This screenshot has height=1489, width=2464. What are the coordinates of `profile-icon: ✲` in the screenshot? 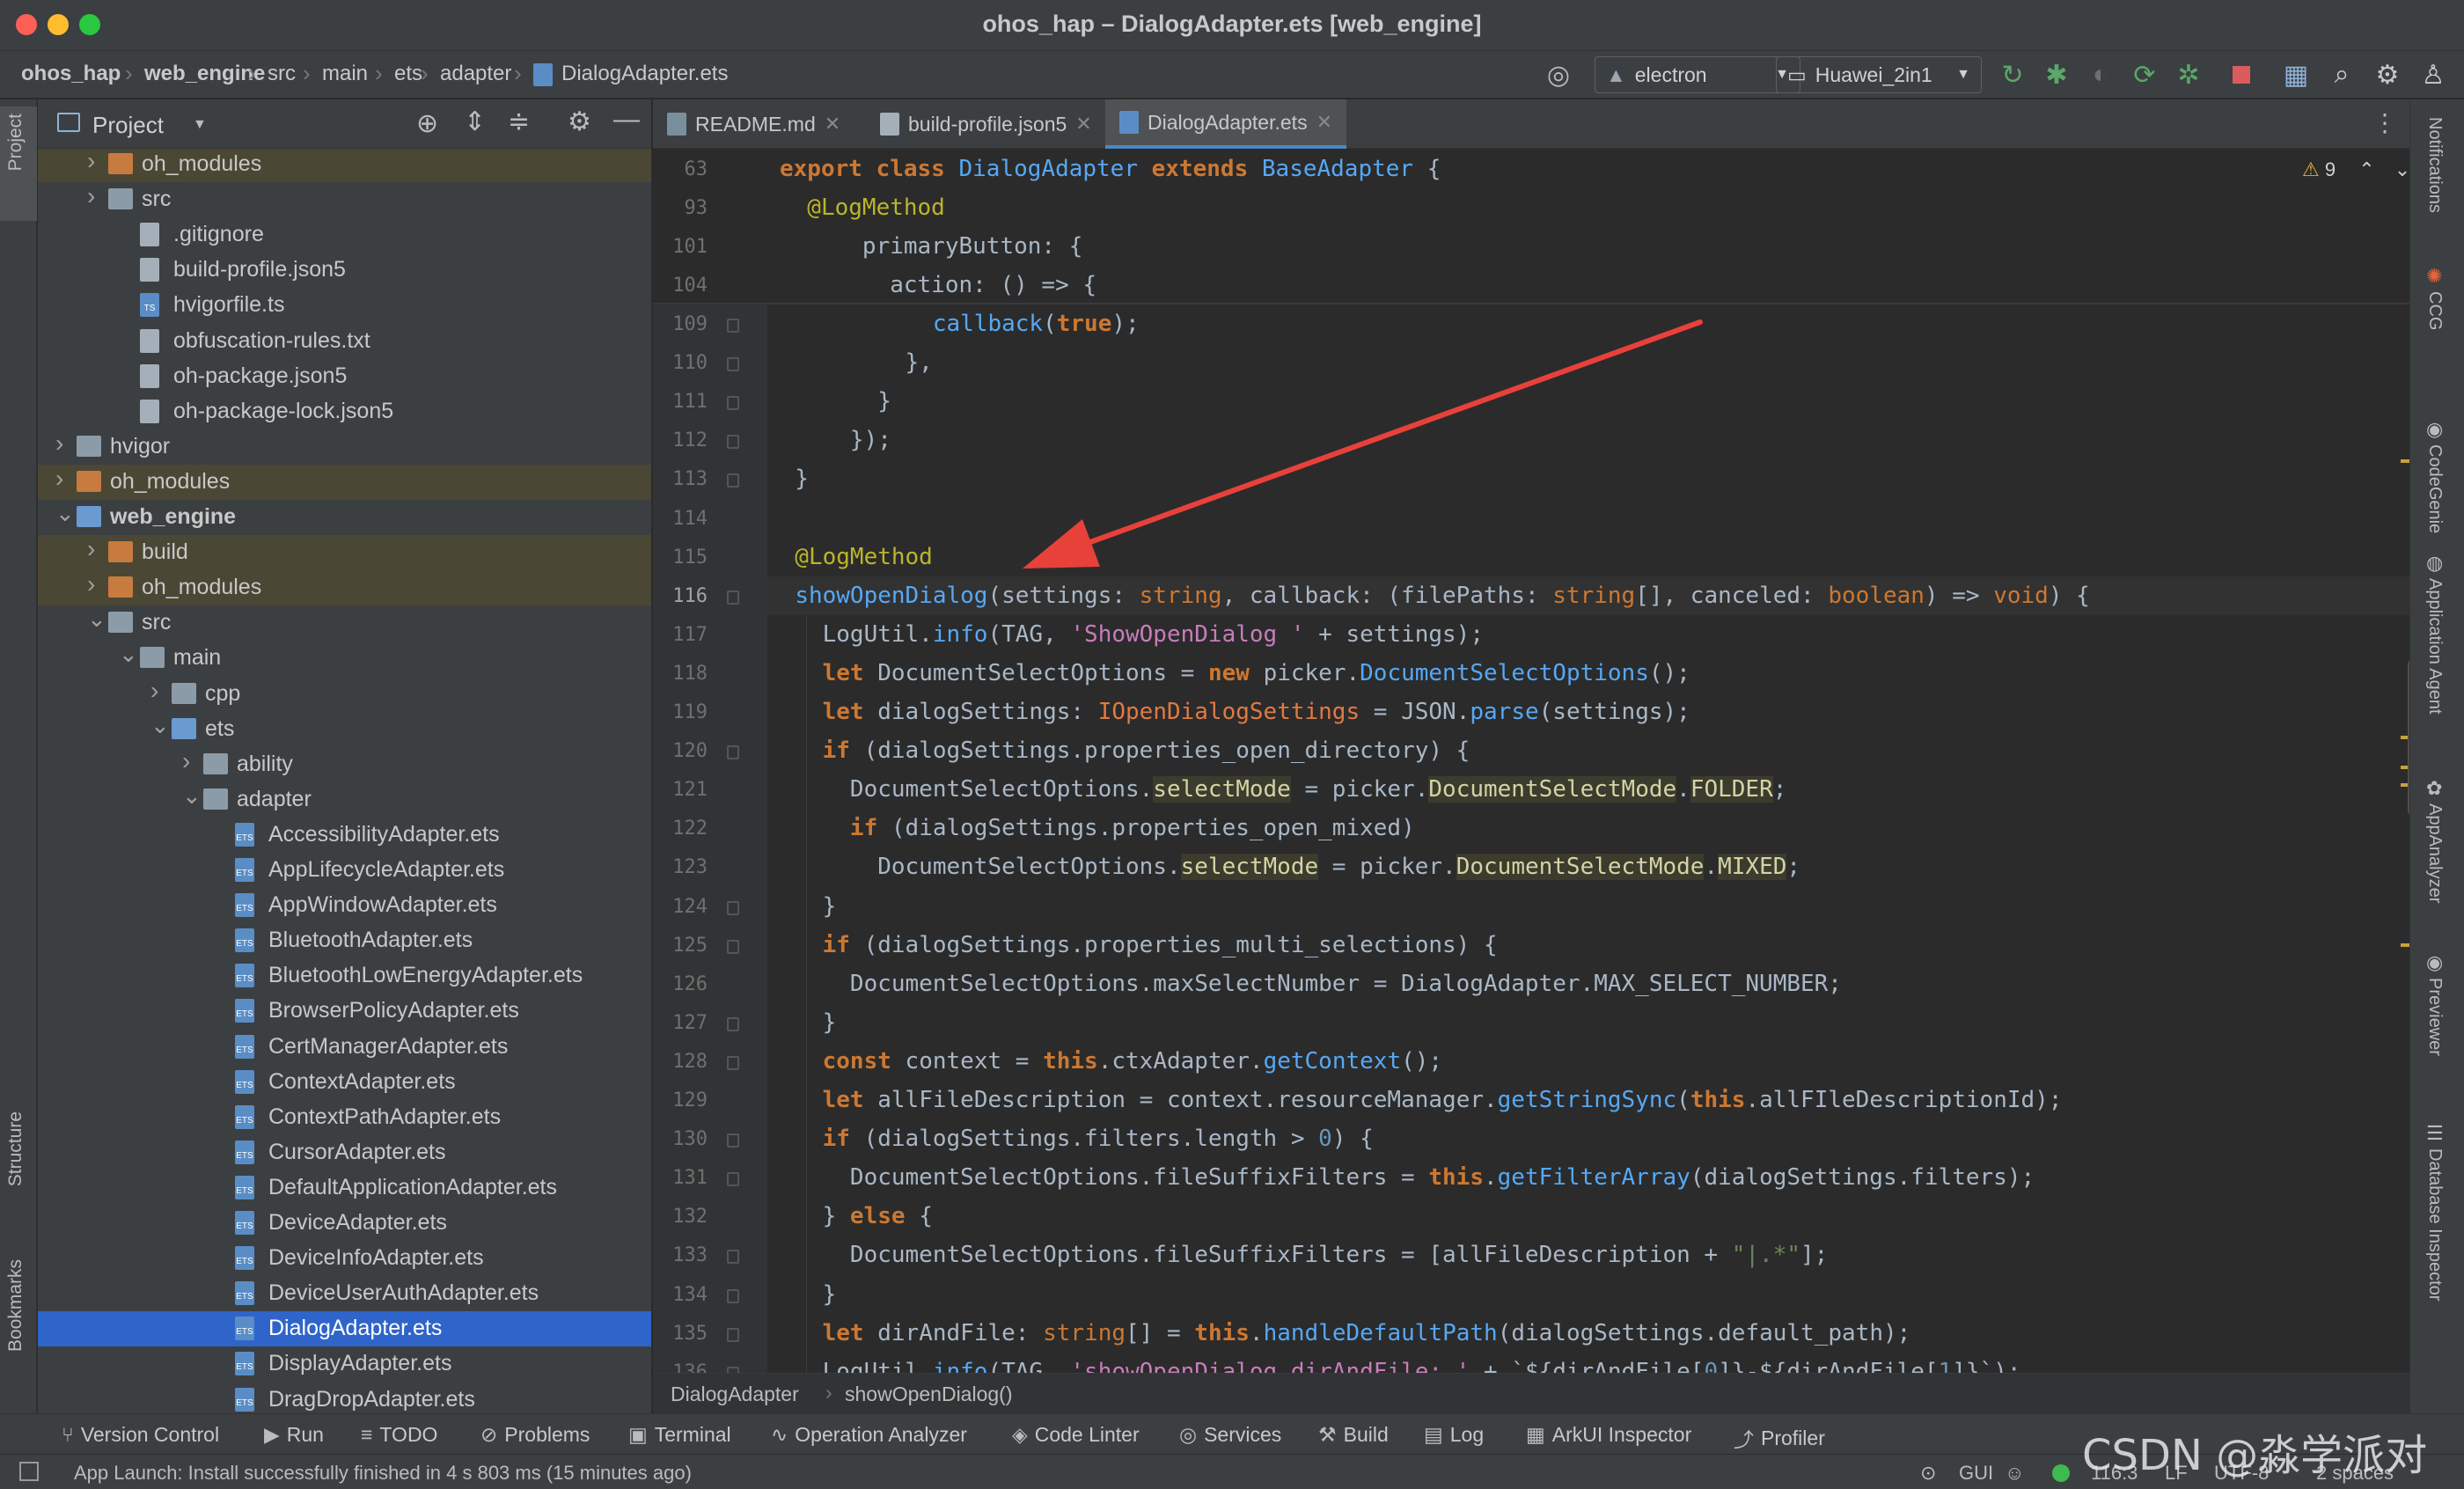 It's located at (2189, 75).